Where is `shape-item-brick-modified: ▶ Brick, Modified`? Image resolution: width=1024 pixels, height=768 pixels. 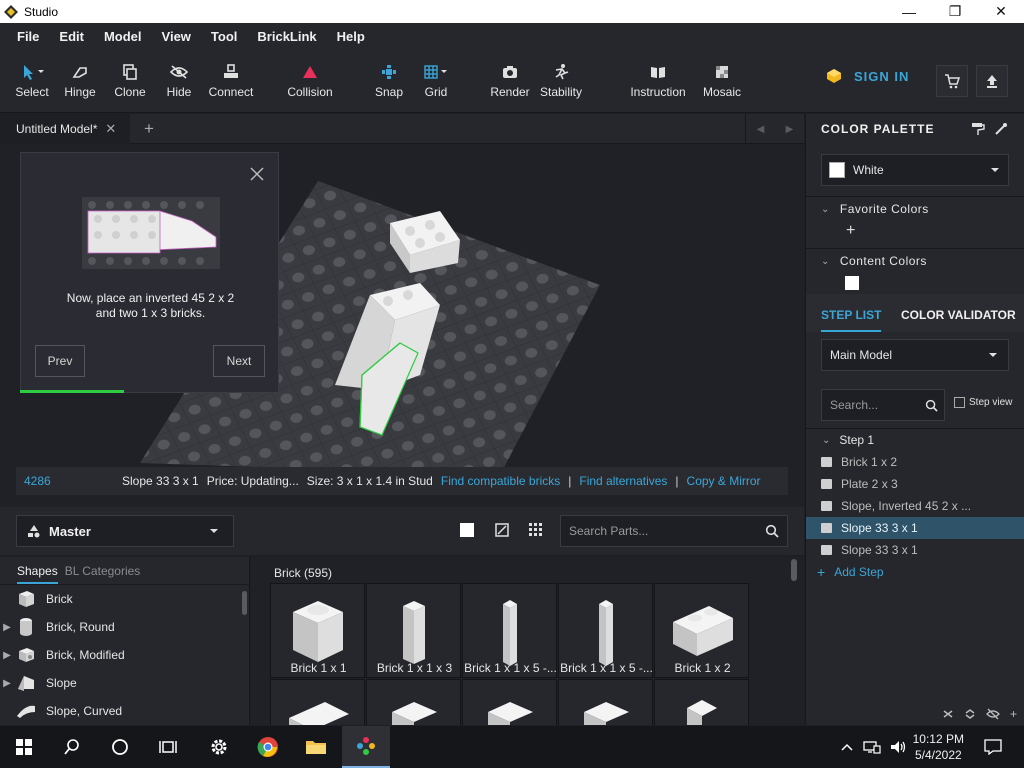
shape-item-brick-modified: ▶ Brick, Modified is located at coordinates (124, 655).